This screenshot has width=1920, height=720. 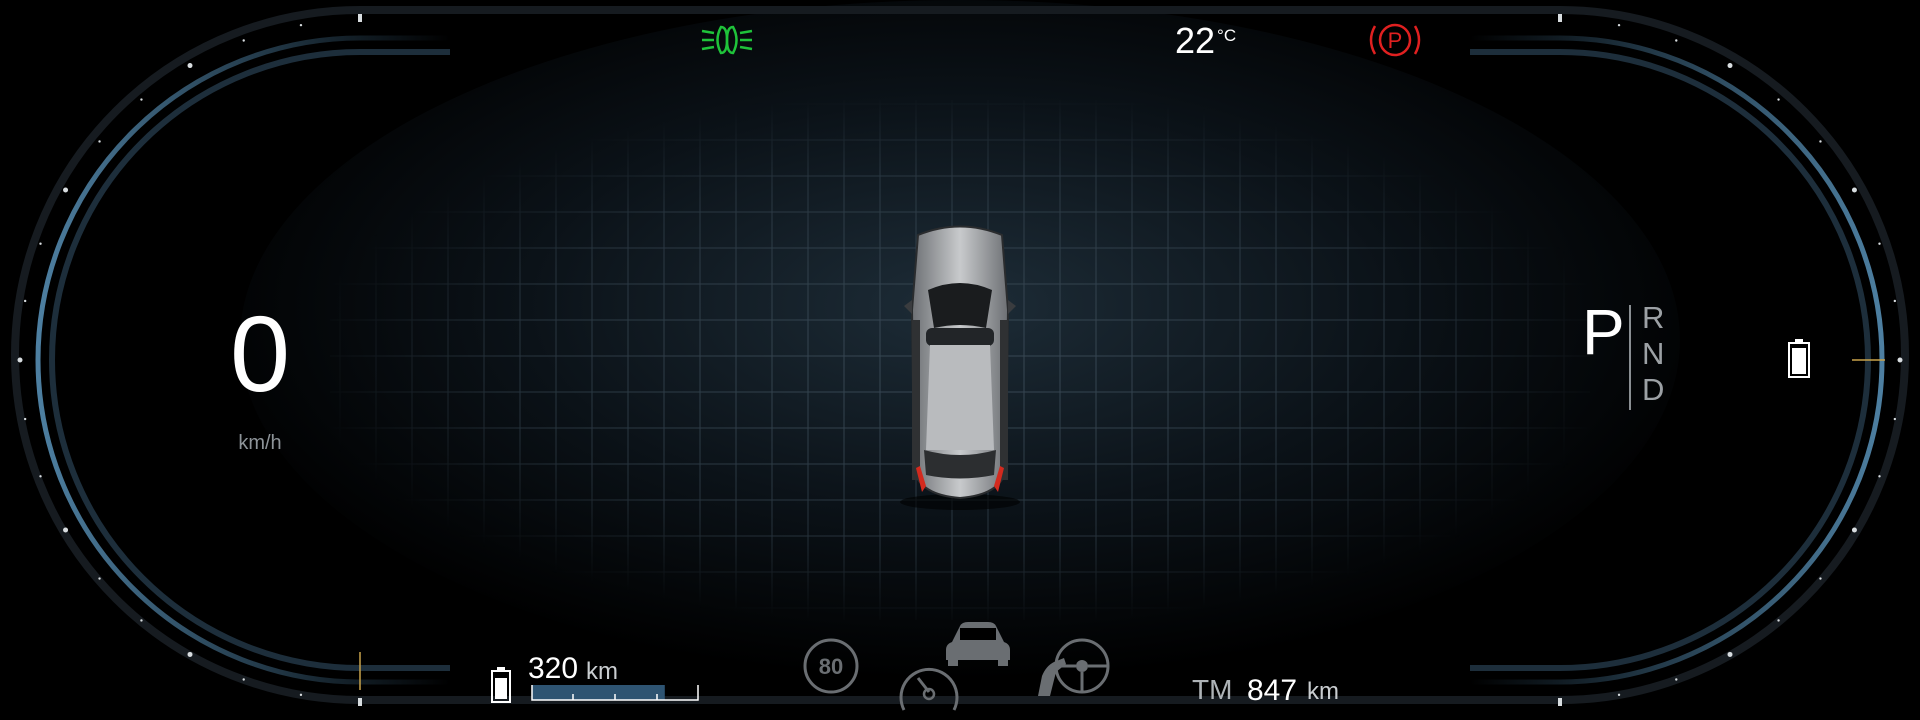 What do you see at coordinates (1272, 690) in the screenshot?
I see `trip-value: 847` at bounding box center [1272, 690].